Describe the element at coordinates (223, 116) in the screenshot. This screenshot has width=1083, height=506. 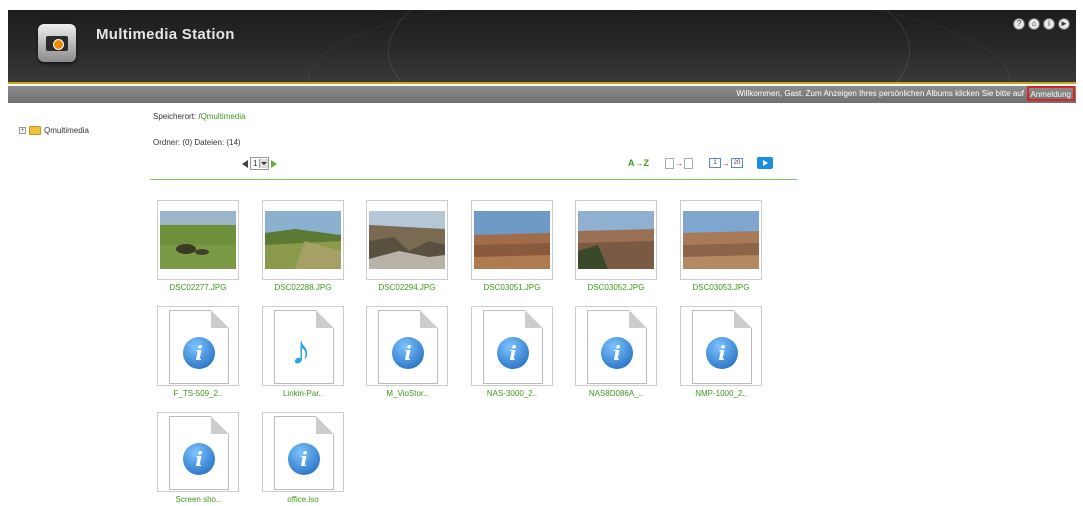
I see `breadcrumb-folder-link: Qmultimedia` at that location.